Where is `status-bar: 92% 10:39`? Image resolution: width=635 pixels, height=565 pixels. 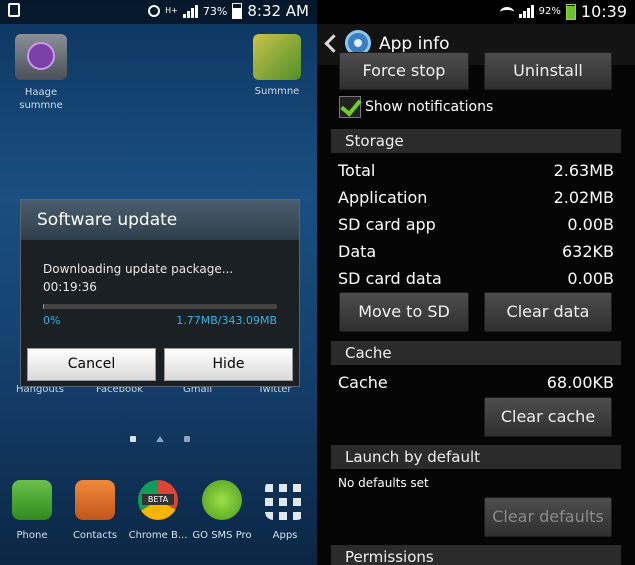
status-bar: 92% 10:39 is located at coordinates (476, 12).